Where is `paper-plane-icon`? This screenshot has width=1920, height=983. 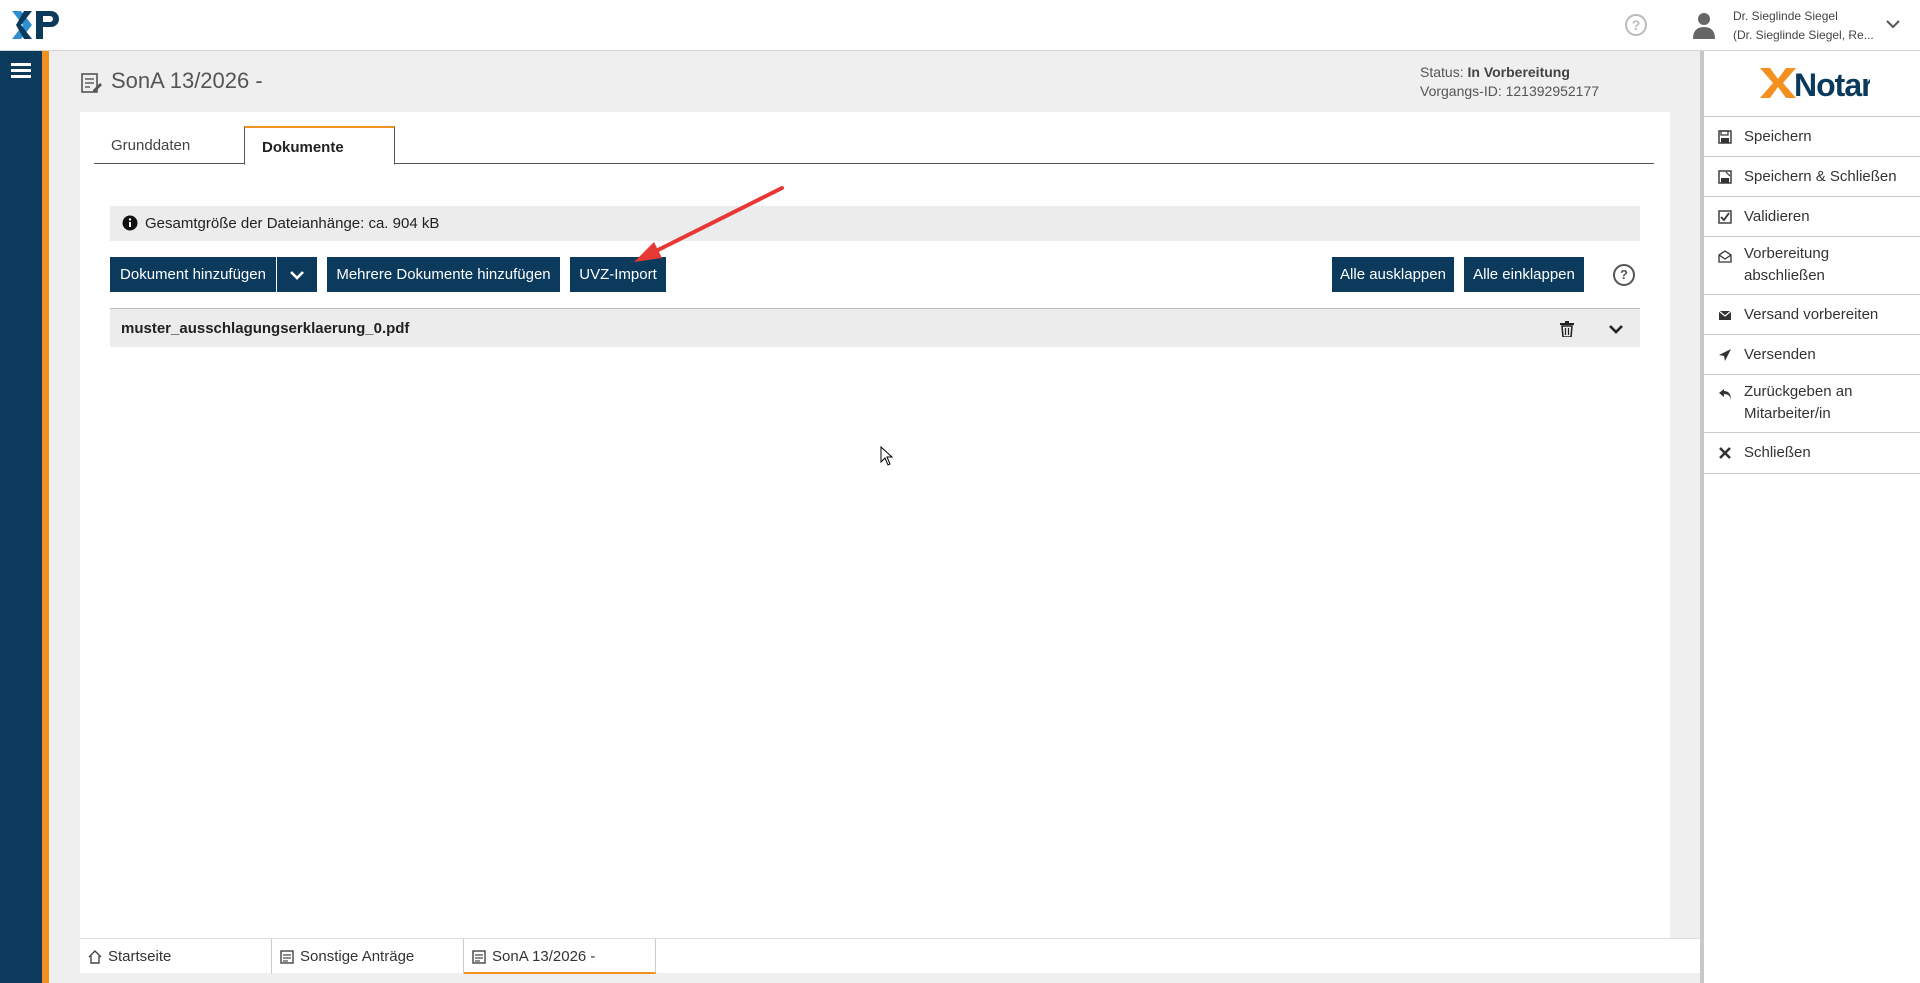
paper-plane-icon is located at coordinates (1725, 355).